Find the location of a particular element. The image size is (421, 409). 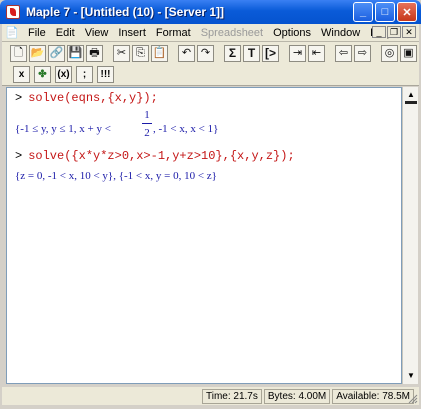

scroll-down-arrow-icon: ▼ is located at coordinates (411, 376).